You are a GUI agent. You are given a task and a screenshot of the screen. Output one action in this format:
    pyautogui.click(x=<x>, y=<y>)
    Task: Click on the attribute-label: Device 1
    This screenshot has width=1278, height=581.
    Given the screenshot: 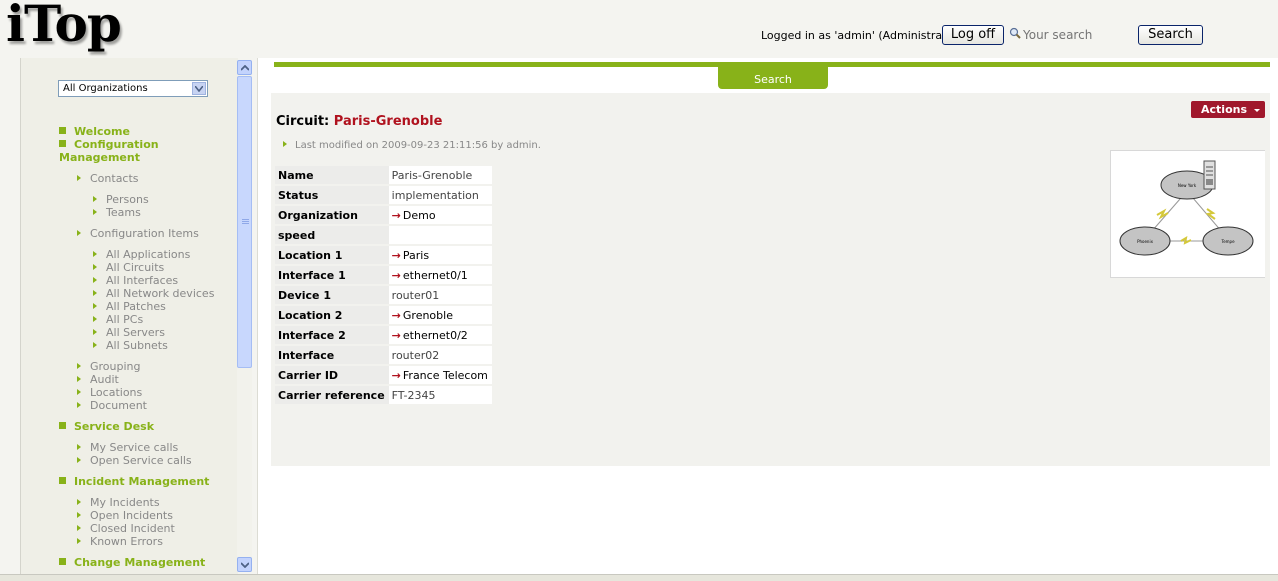 What is the action you would take?
    pyautogui.click(x=332, y=295)
    